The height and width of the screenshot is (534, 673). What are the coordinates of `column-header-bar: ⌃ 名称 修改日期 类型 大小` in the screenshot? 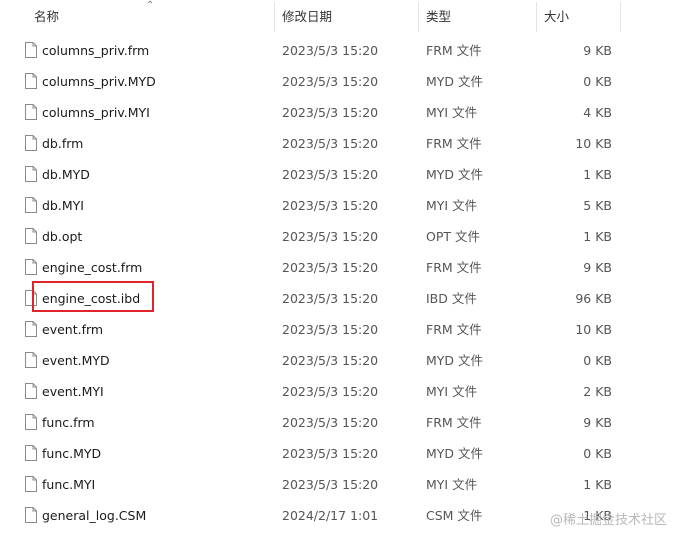 It's located at (336, 16).